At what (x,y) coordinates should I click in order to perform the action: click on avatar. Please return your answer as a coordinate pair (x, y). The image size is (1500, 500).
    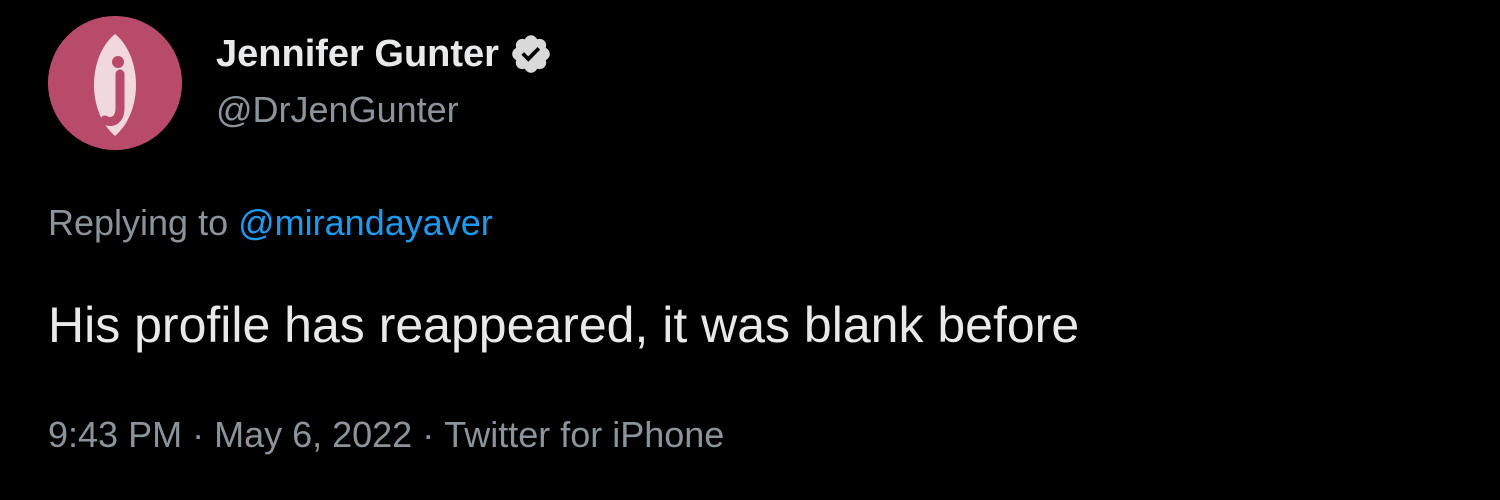
    Looking at the image, I should click on (115, 83).